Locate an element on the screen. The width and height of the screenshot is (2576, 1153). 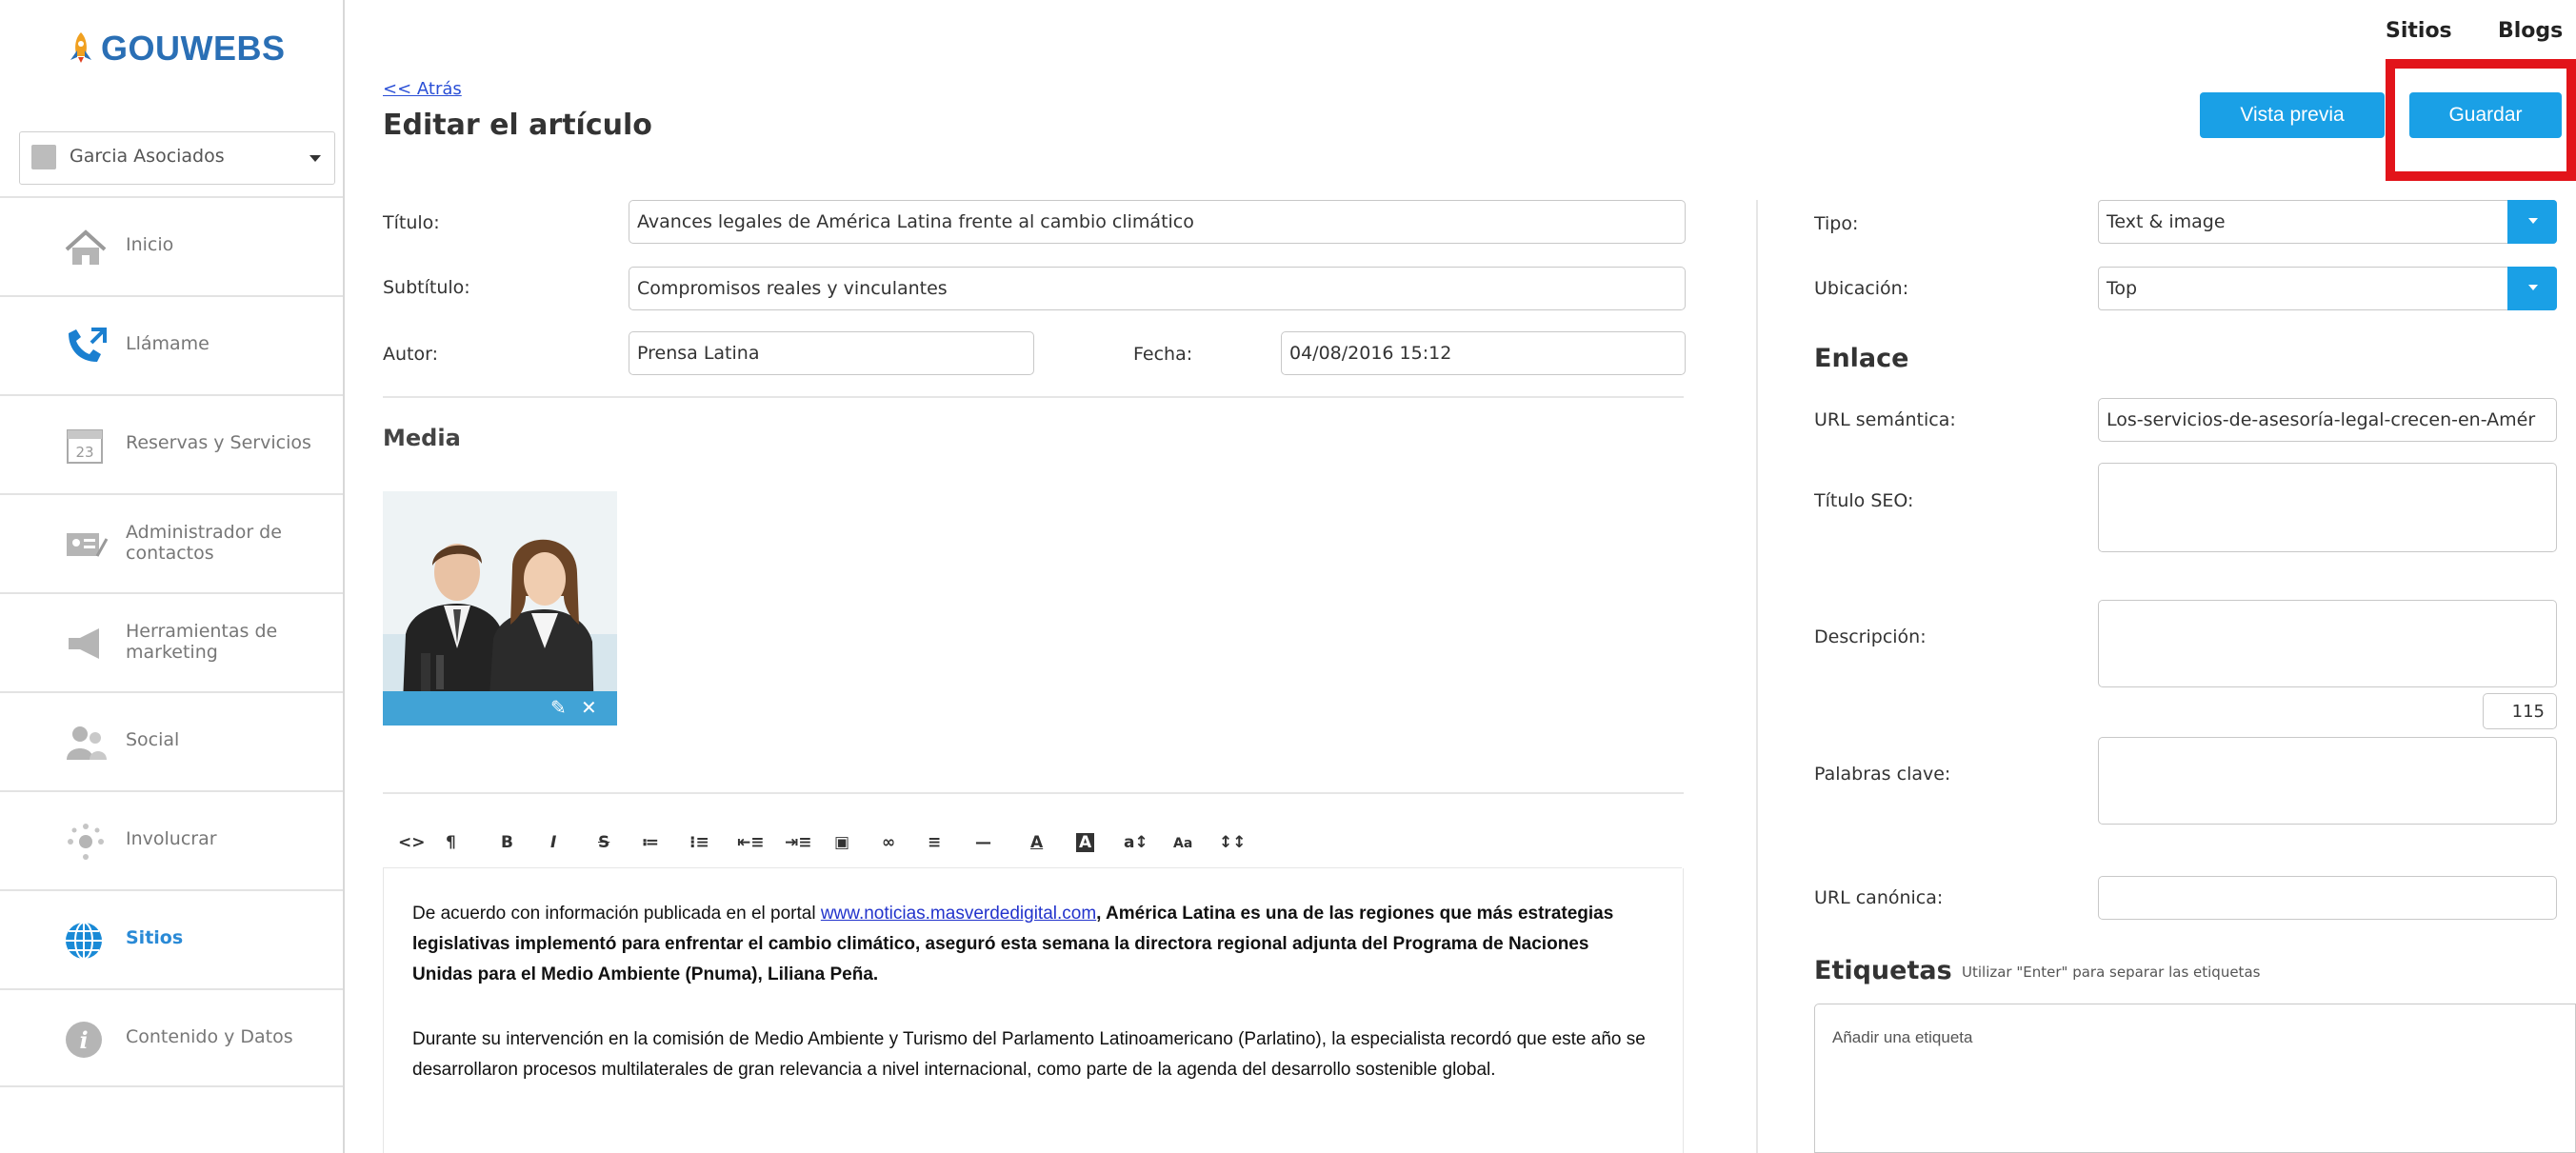
sidebar-item-contactos: Administrador de contactos is located at coordinates (172, 543).